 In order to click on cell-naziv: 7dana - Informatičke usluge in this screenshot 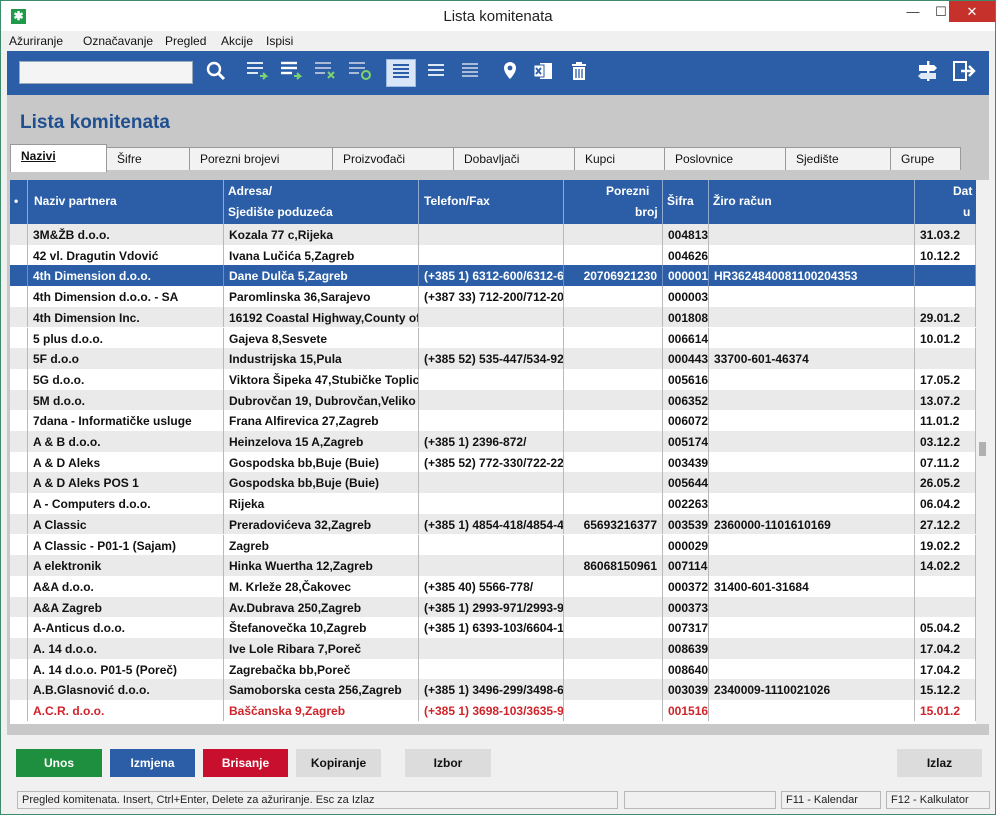, I will do `click(126, 420)`.